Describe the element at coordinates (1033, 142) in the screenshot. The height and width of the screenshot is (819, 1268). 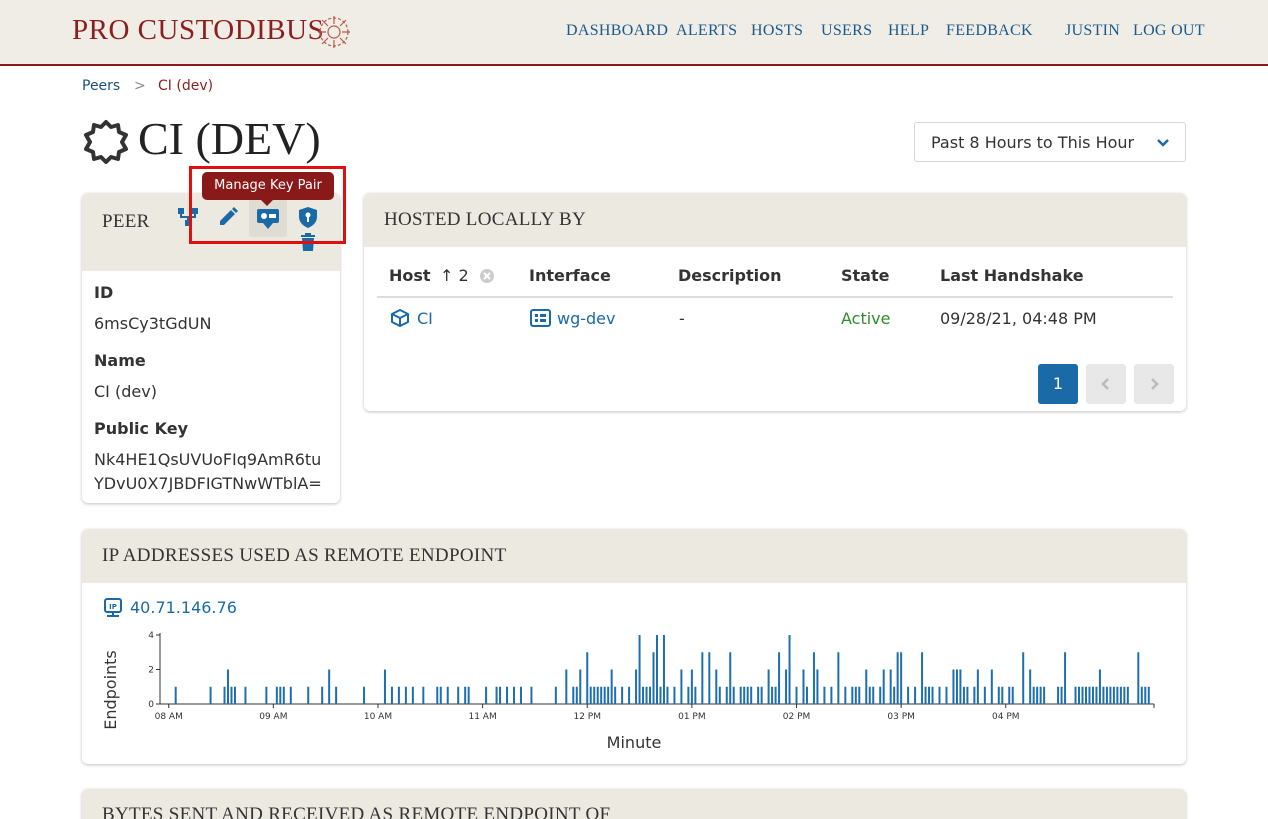
I see `time-range-value: Past 8 Hours to This Hour` at that location.